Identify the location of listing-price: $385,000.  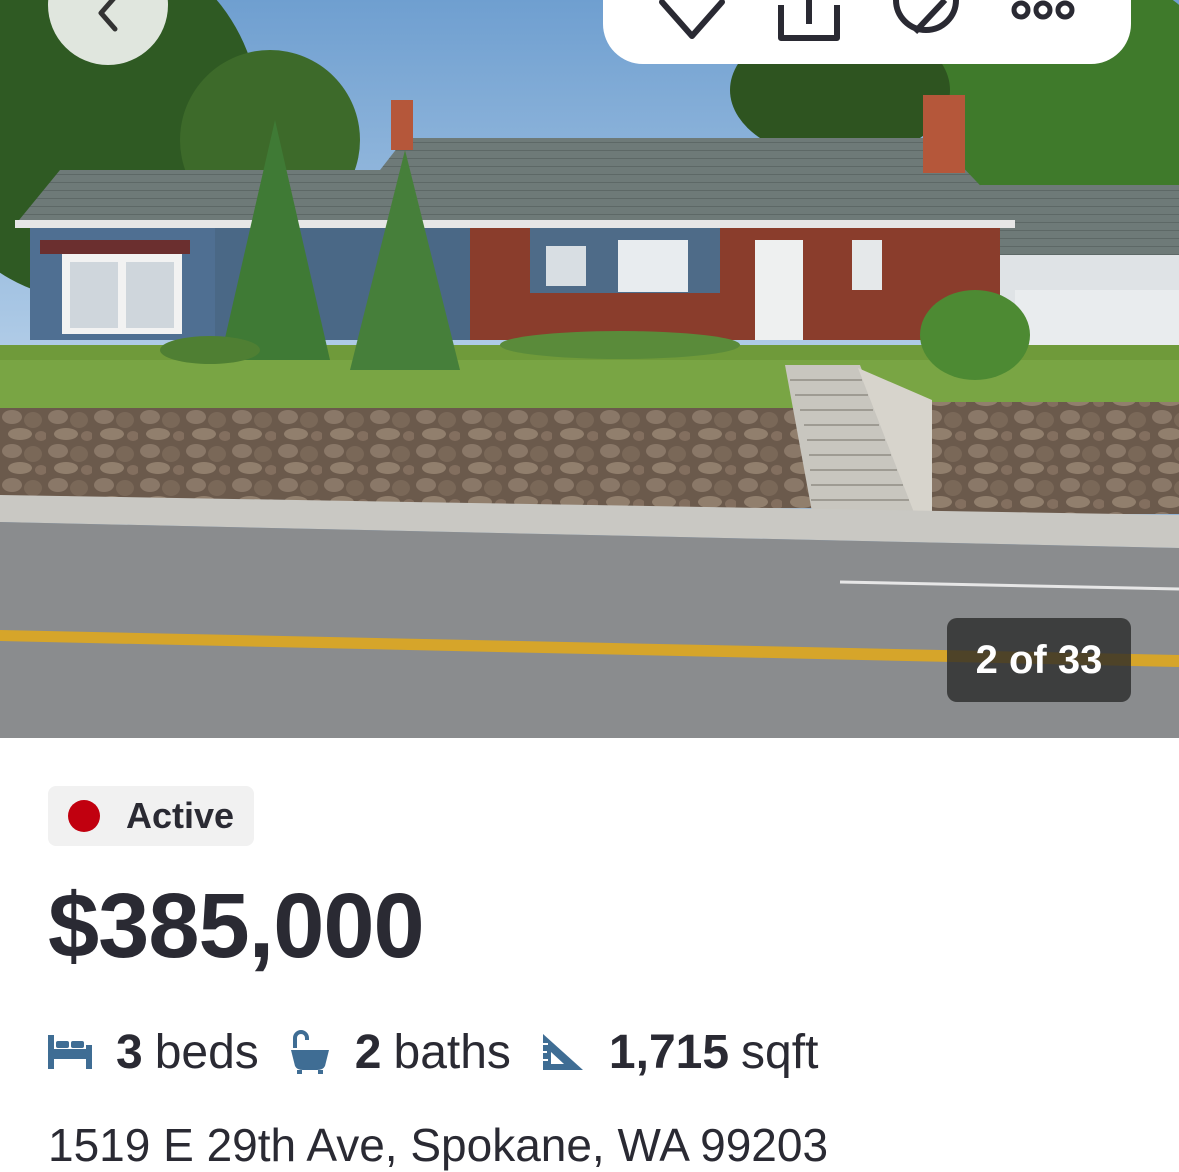
(236, 926).